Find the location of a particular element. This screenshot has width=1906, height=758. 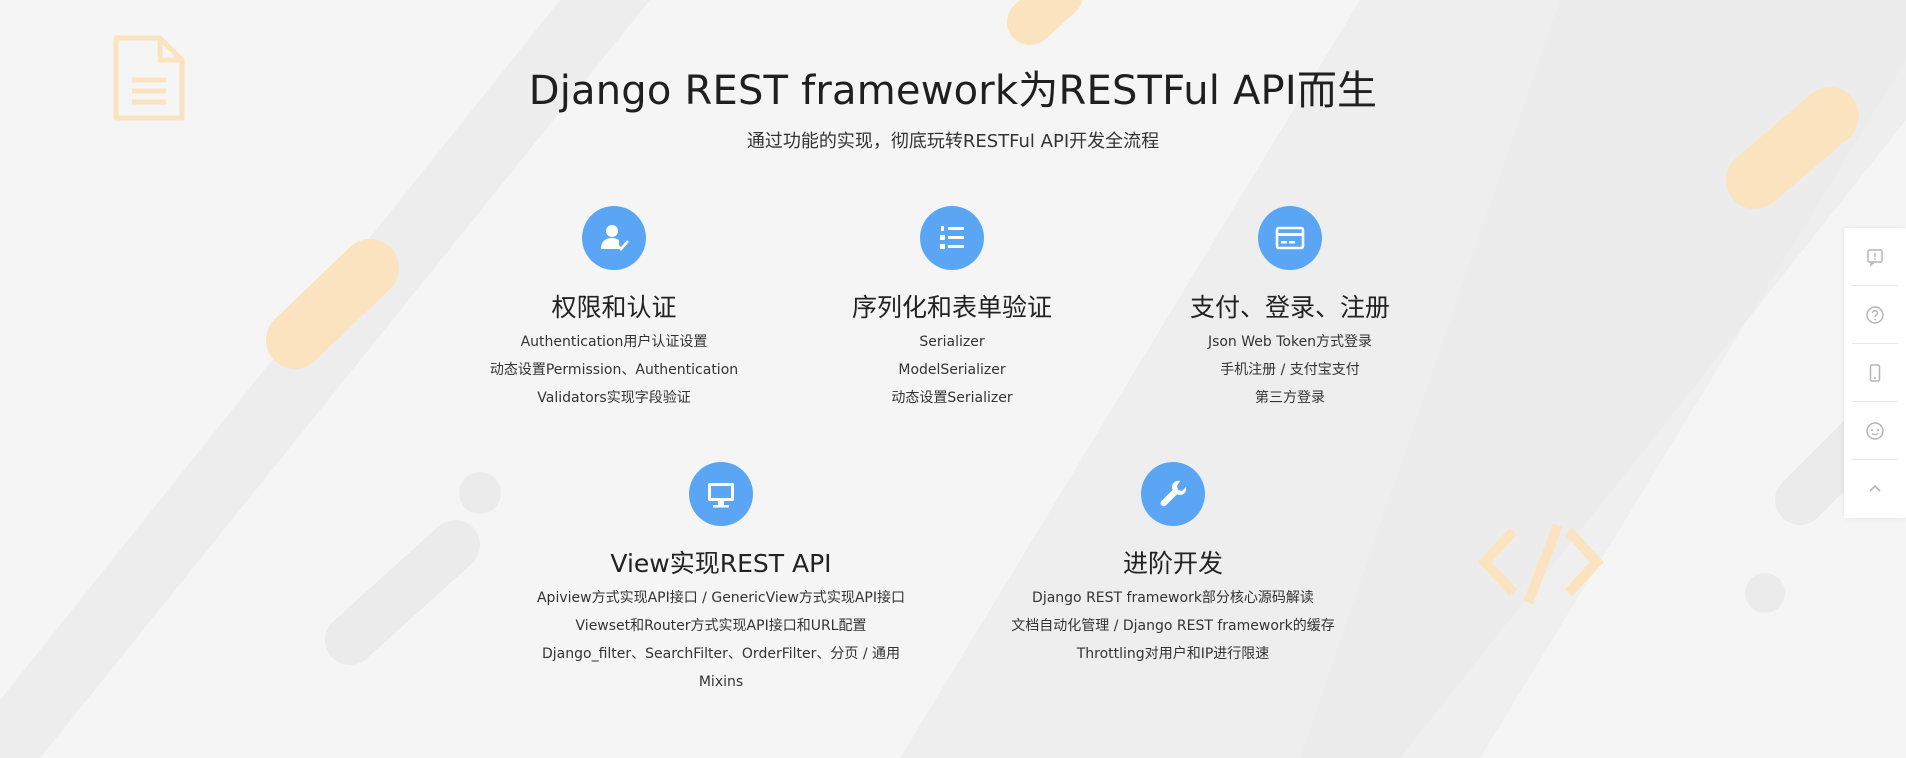

help-icon is located at coordinates (1875, 314).